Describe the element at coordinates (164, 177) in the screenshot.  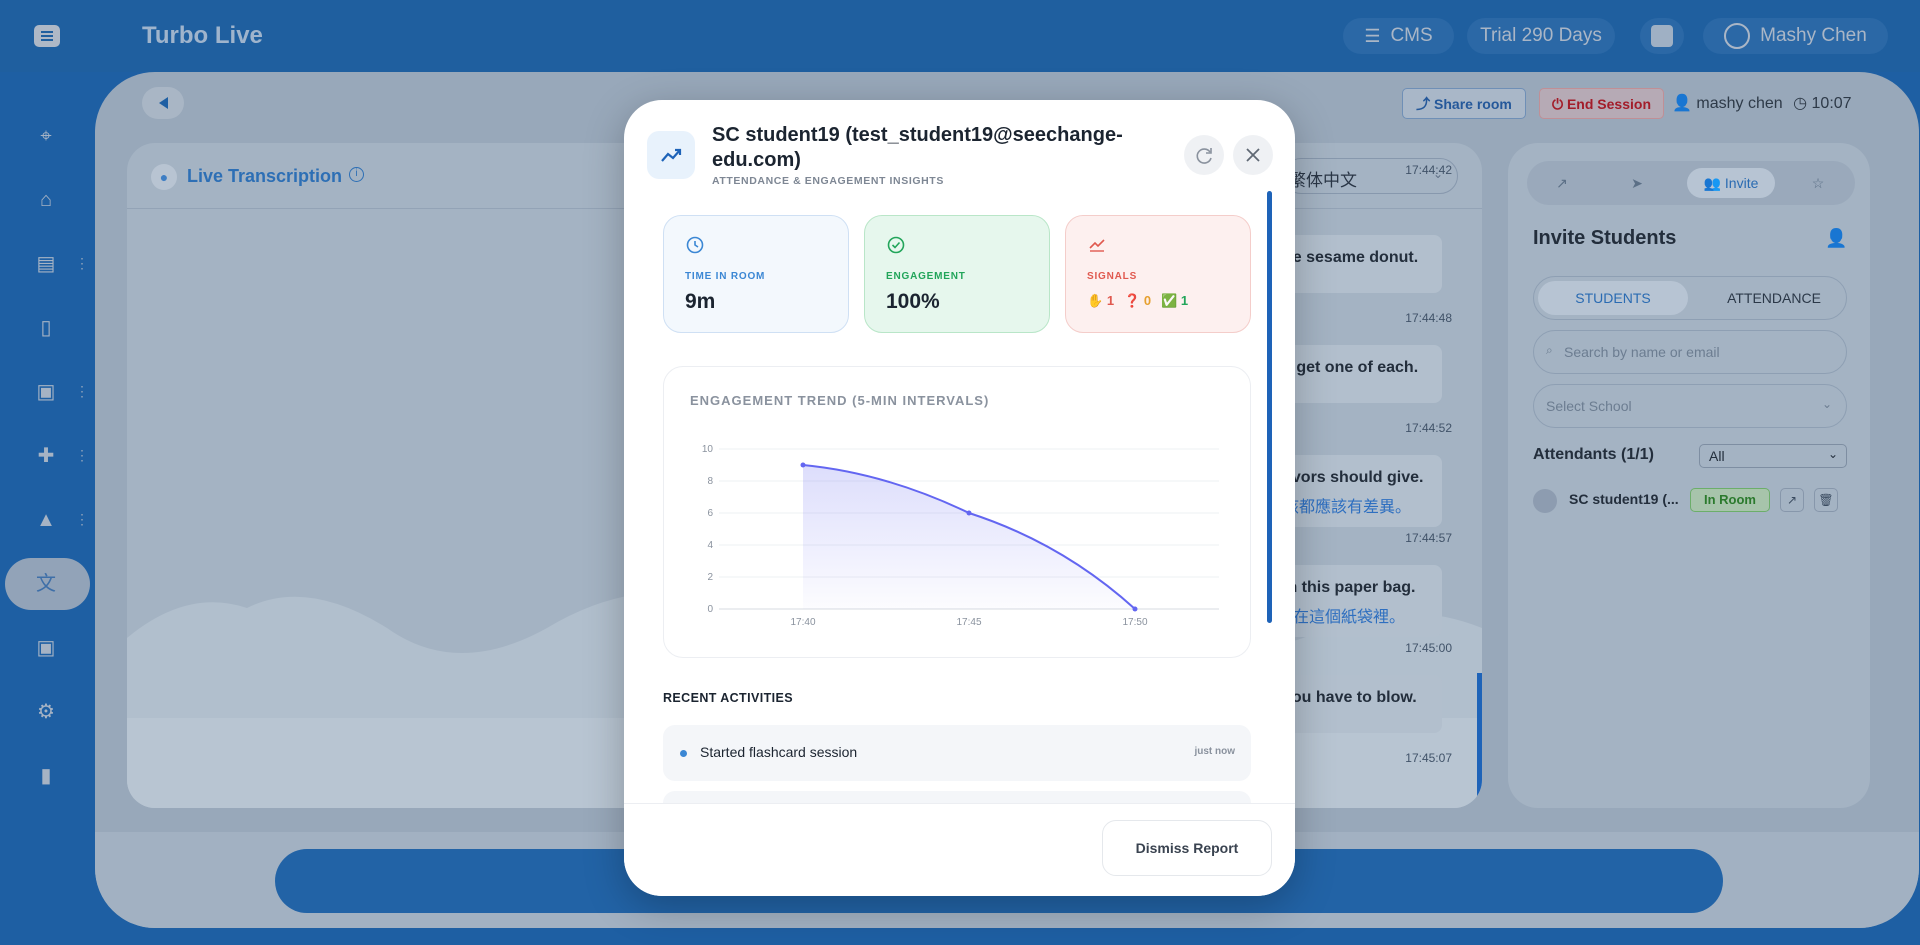
I see `microphone-icon: ●` at that location.